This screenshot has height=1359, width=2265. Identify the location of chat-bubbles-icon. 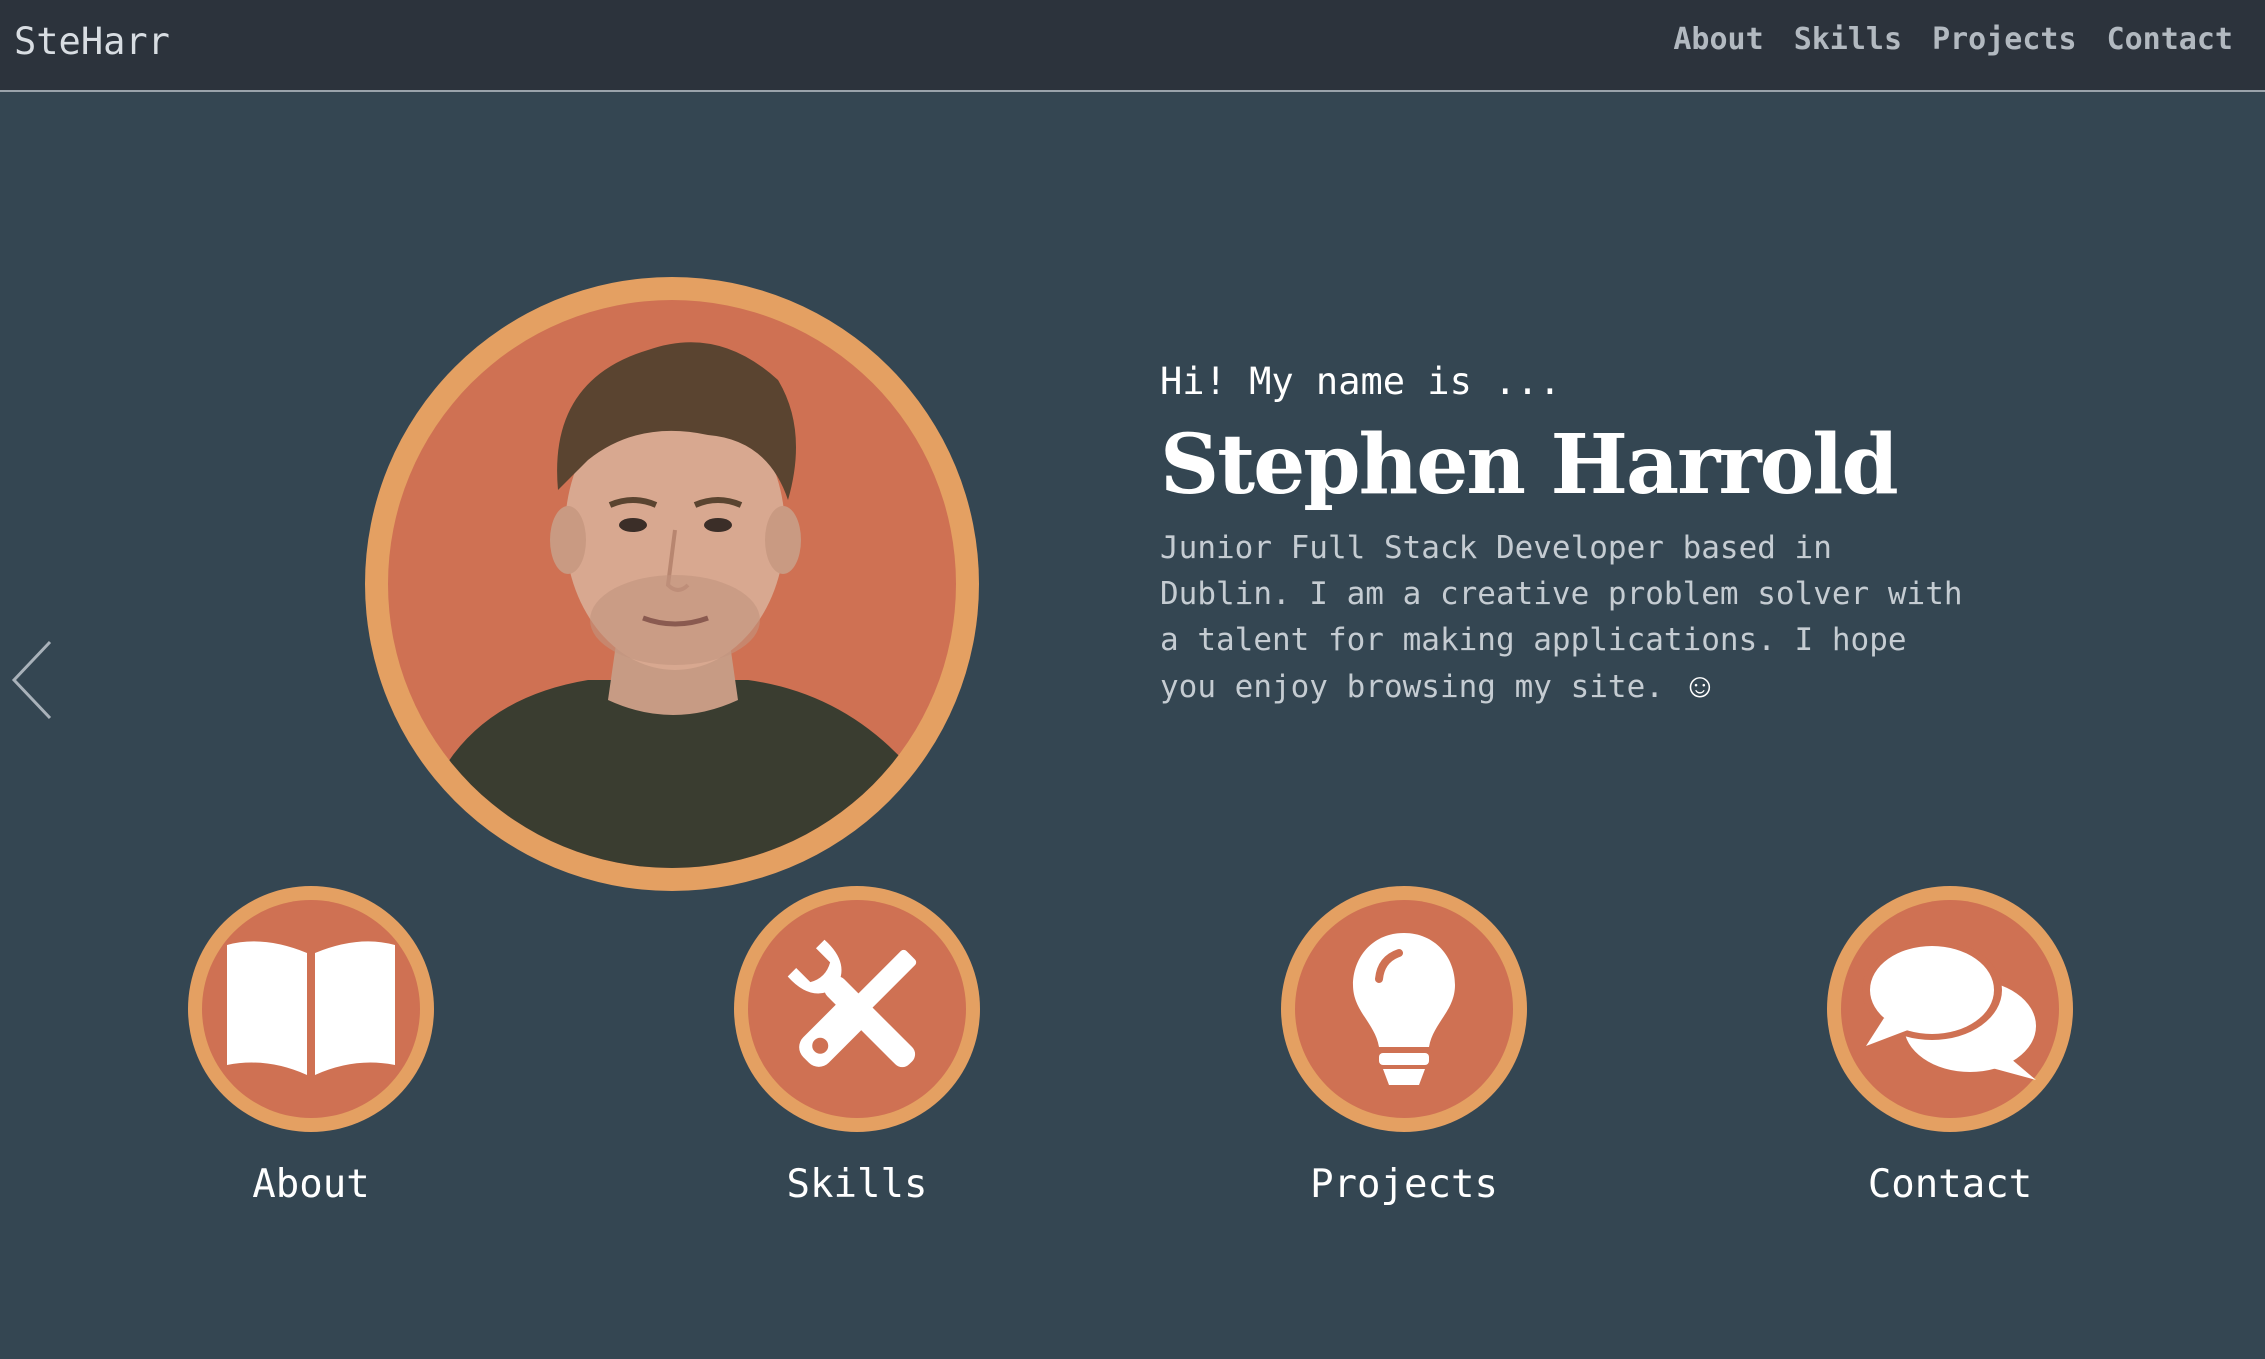
(1949, 1010).